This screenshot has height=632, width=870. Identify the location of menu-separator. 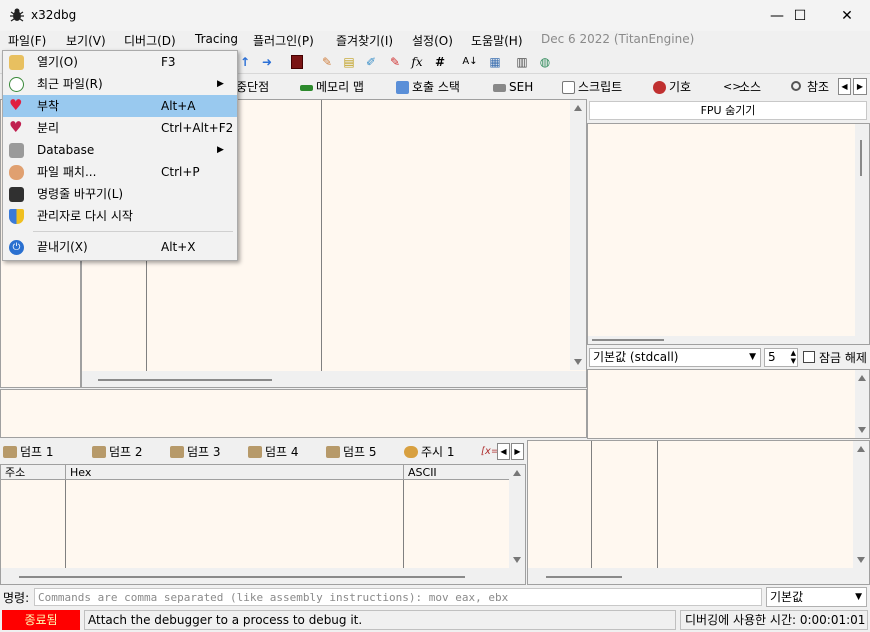
(133, 231).